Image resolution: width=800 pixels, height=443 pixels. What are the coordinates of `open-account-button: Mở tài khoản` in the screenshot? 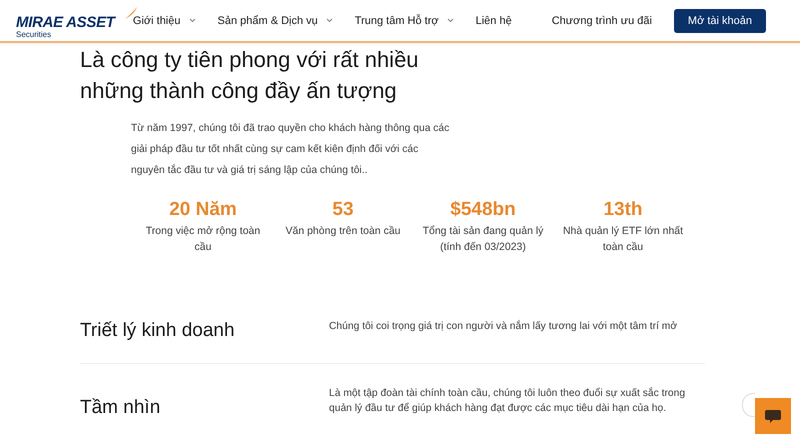 It's located at (720, 20).